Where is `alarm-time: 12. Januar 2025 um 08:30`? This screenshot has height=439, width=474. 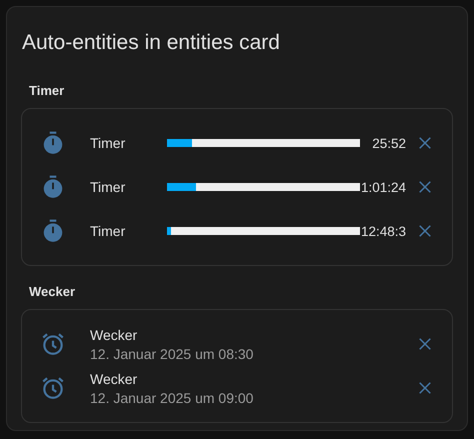 alarm-time: 12. Januar 2025 um 08:30 is located at coordinates (172, 354).